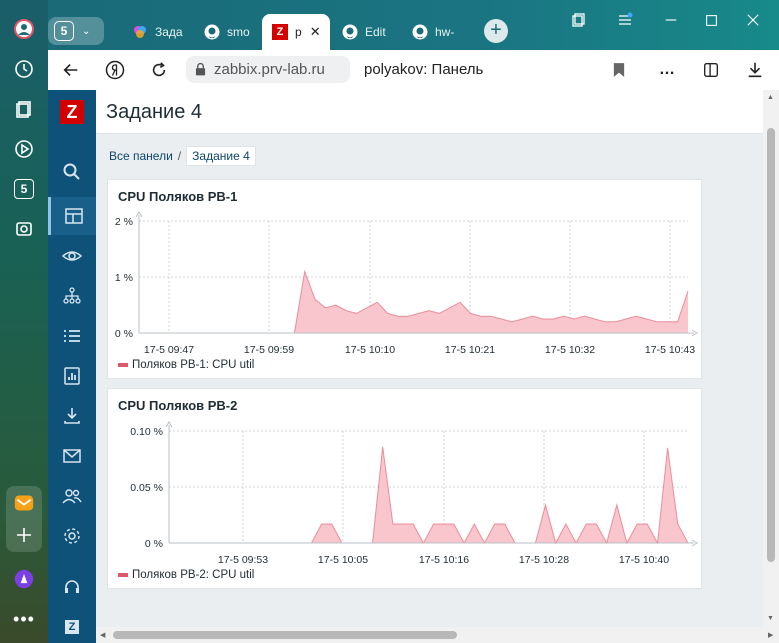 The width and height of the screenshot is (779, 643). I want to click on zabbix-sidebar: Z Z, so click(72, 366).